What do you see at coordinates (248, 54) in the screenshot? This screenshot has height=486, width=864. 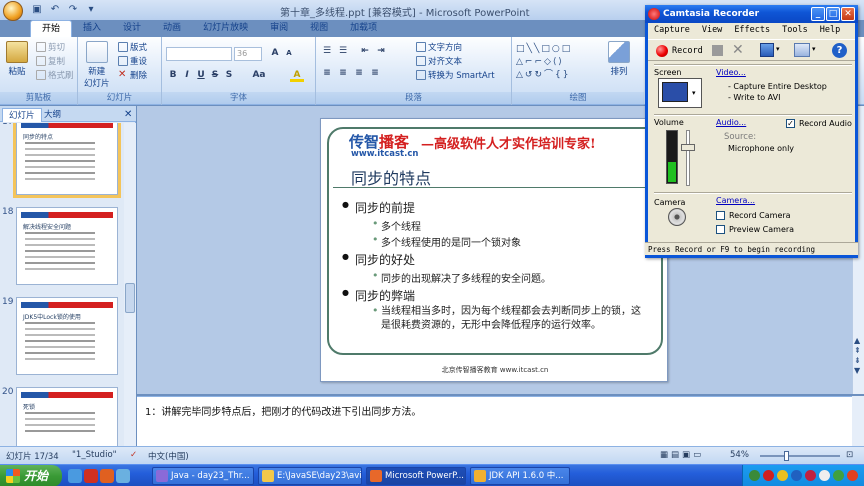 I see `font-size-combo: 36` at bounding box center [248, 54].